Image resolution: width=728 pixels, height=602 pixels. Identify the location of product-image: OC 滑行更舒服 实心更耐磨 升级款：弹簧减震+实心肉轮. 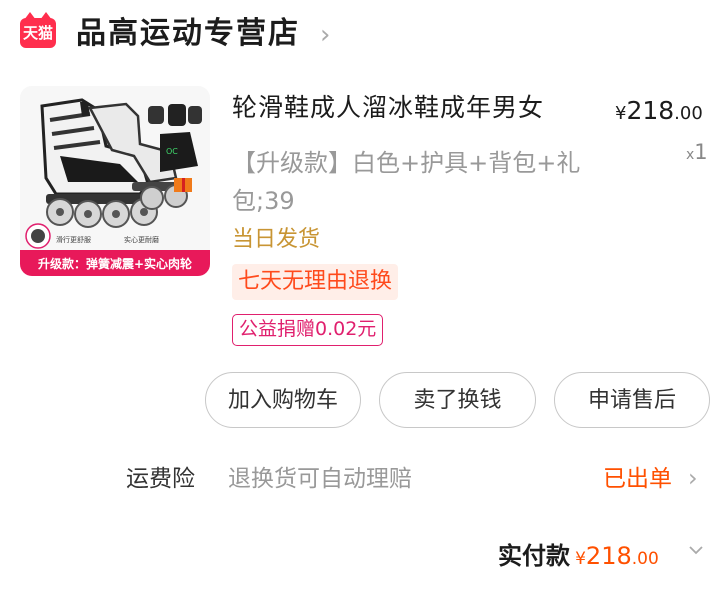
(115, 181).